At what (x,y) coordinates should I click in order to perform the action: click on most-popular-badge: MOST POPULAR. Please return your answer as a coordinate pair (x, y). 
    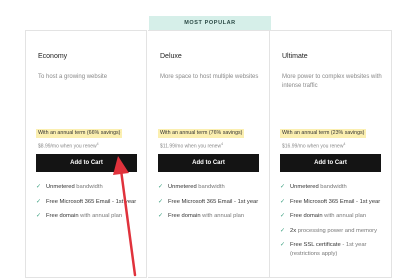
    Looking at the image, I should click on (210, 23).